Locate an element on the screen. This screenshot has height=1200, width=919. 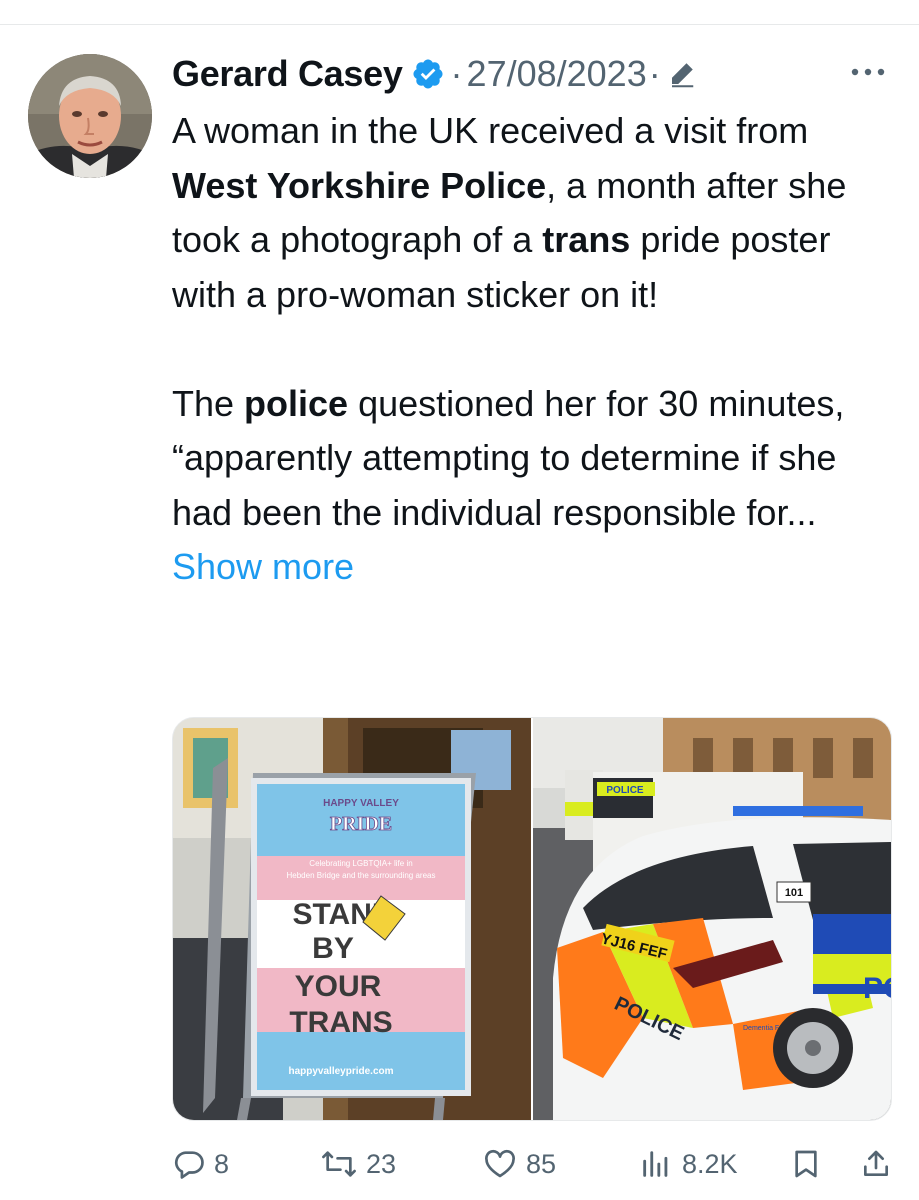
verified-badge-icon is located at coordinates (428, 74).